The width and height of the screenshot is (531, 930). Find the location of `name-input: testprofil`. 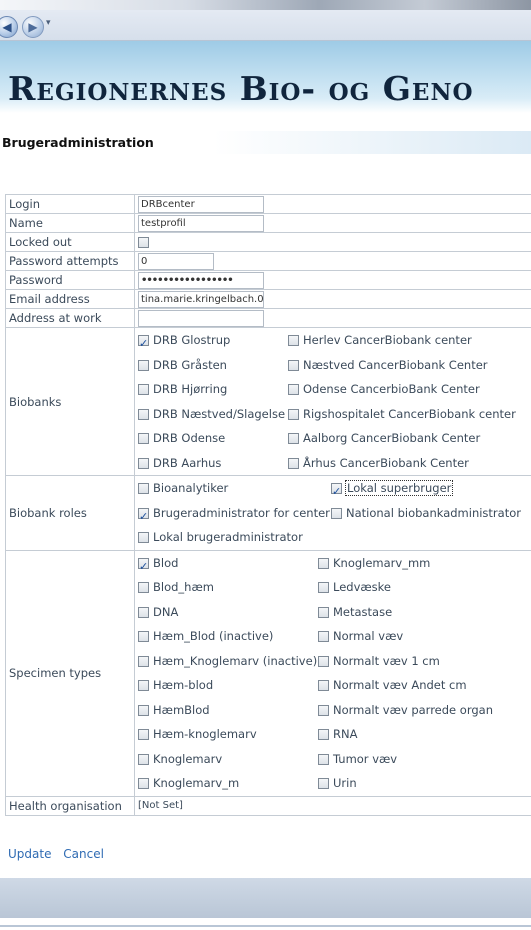

name-input: testprofil is located at coordinates (201, 223).